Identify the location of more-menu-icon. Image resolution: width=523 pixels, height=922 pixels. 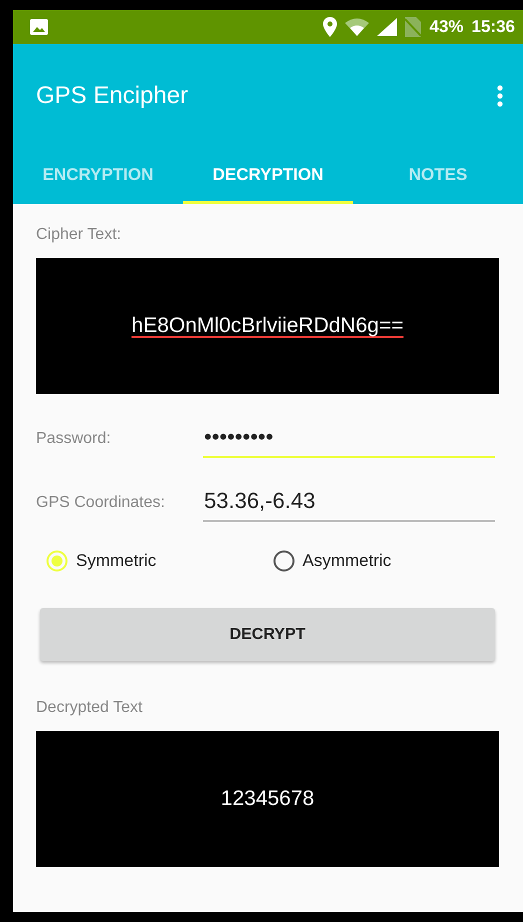
(500, 96).